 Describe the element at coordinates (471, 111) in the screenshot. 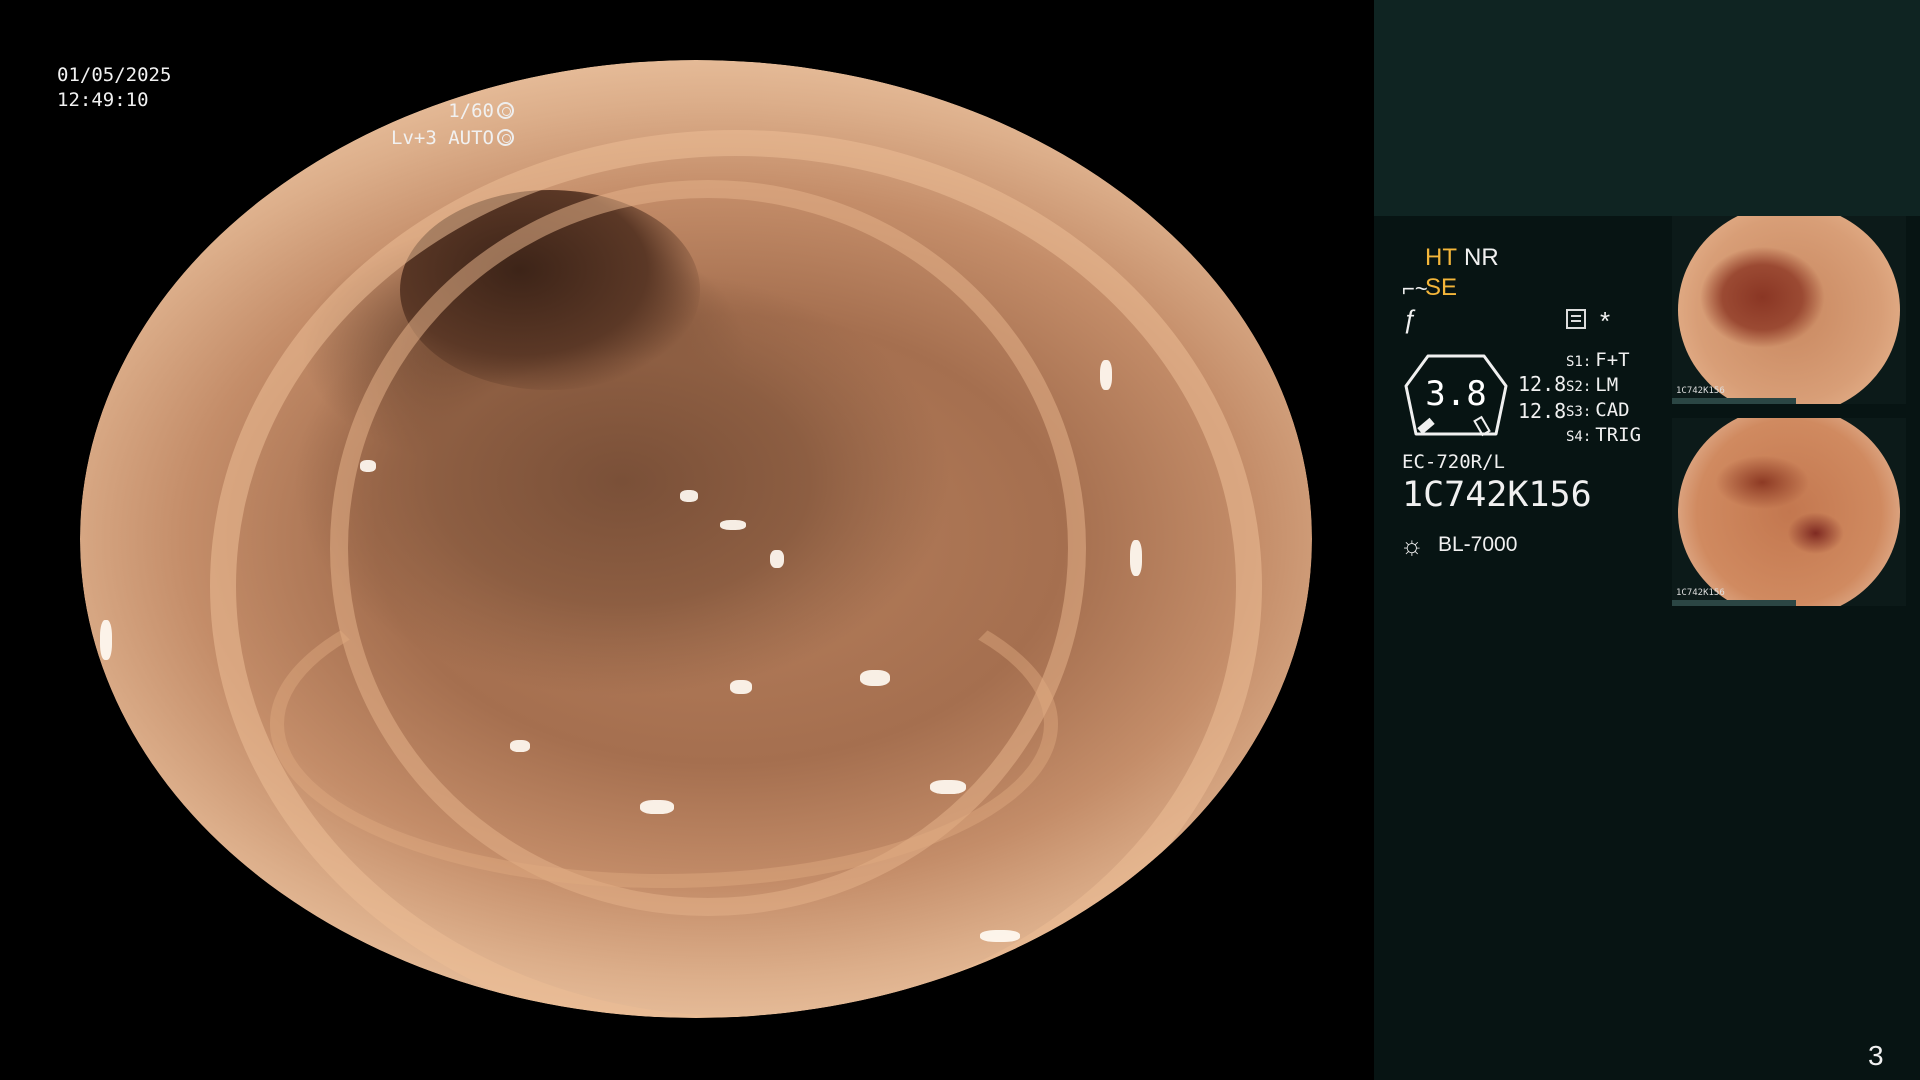

I see `shutter-value: 1/60` at that location.